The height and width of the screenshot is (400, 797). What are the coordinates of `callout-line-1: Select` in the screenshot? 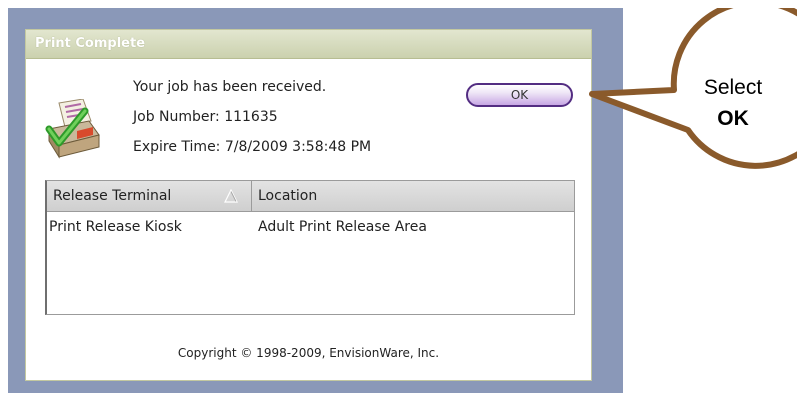 It's located at (733, 87).